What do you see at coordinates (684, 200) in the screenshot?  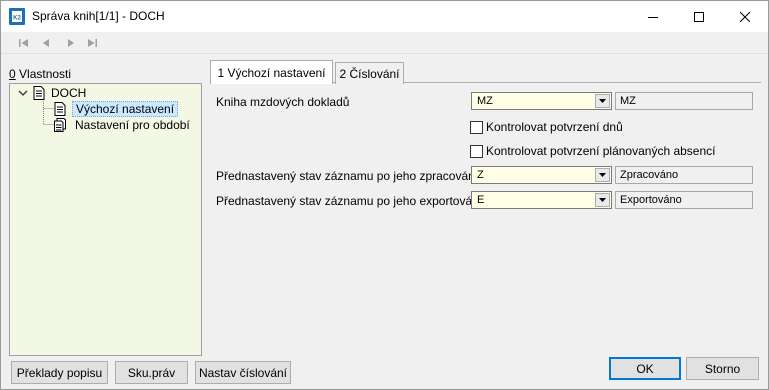 I see `stav-export-description: Exportováno` at bounding box center [684, 200].